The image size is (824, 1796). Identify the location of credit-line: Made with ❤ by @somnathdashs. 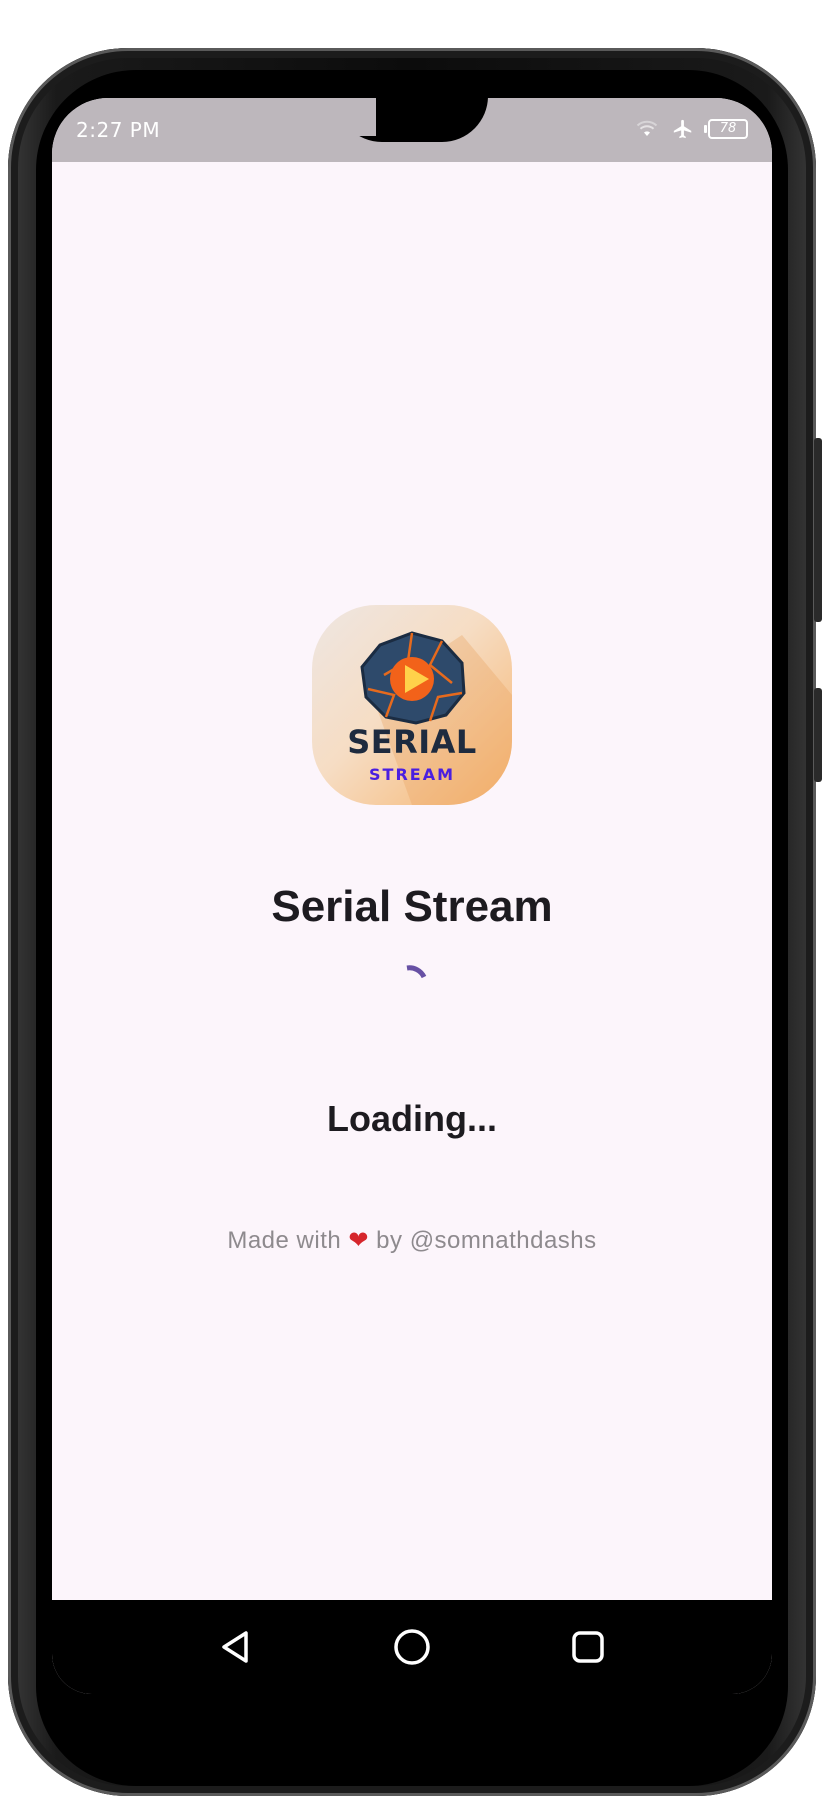
(412, 1240).